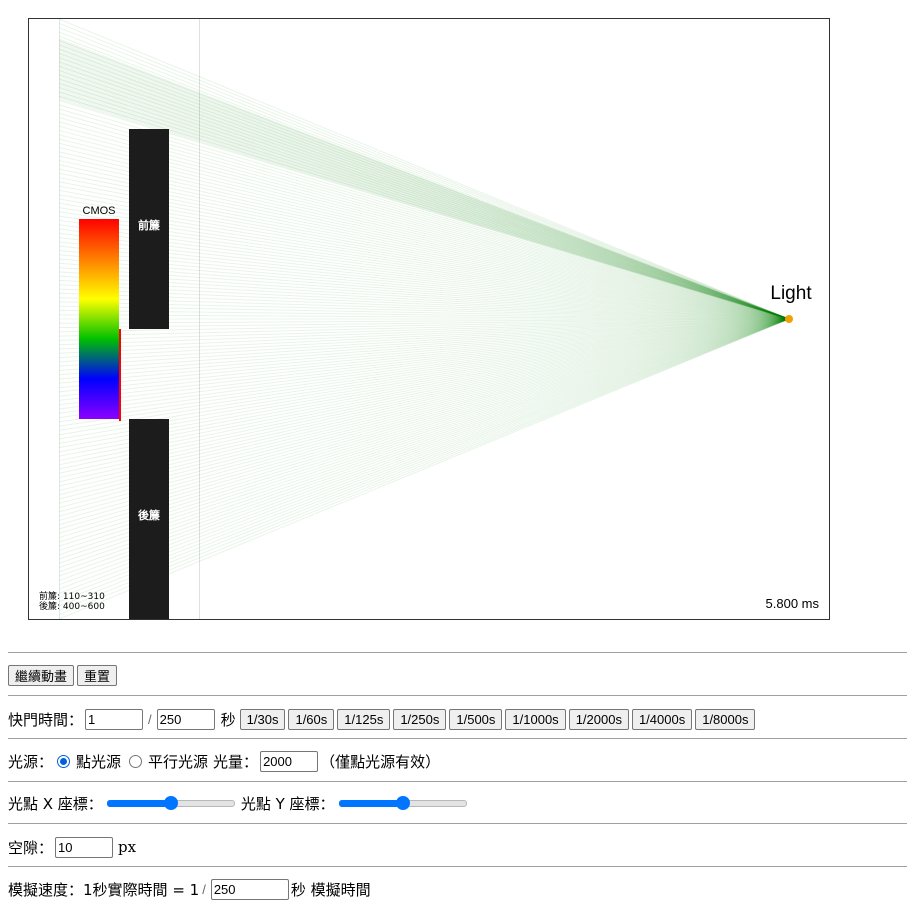  I want to click on speed-suffix: 秒 模擬時間, so click(330, 889).